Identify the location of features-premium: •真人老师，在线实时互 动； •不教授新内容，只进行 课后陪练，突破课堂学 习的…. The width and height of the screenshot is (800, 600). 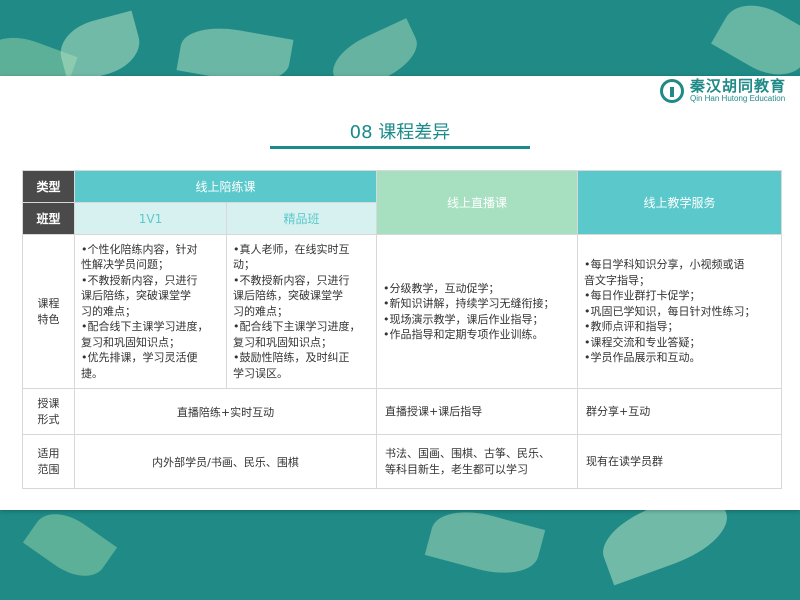
(301, 311).